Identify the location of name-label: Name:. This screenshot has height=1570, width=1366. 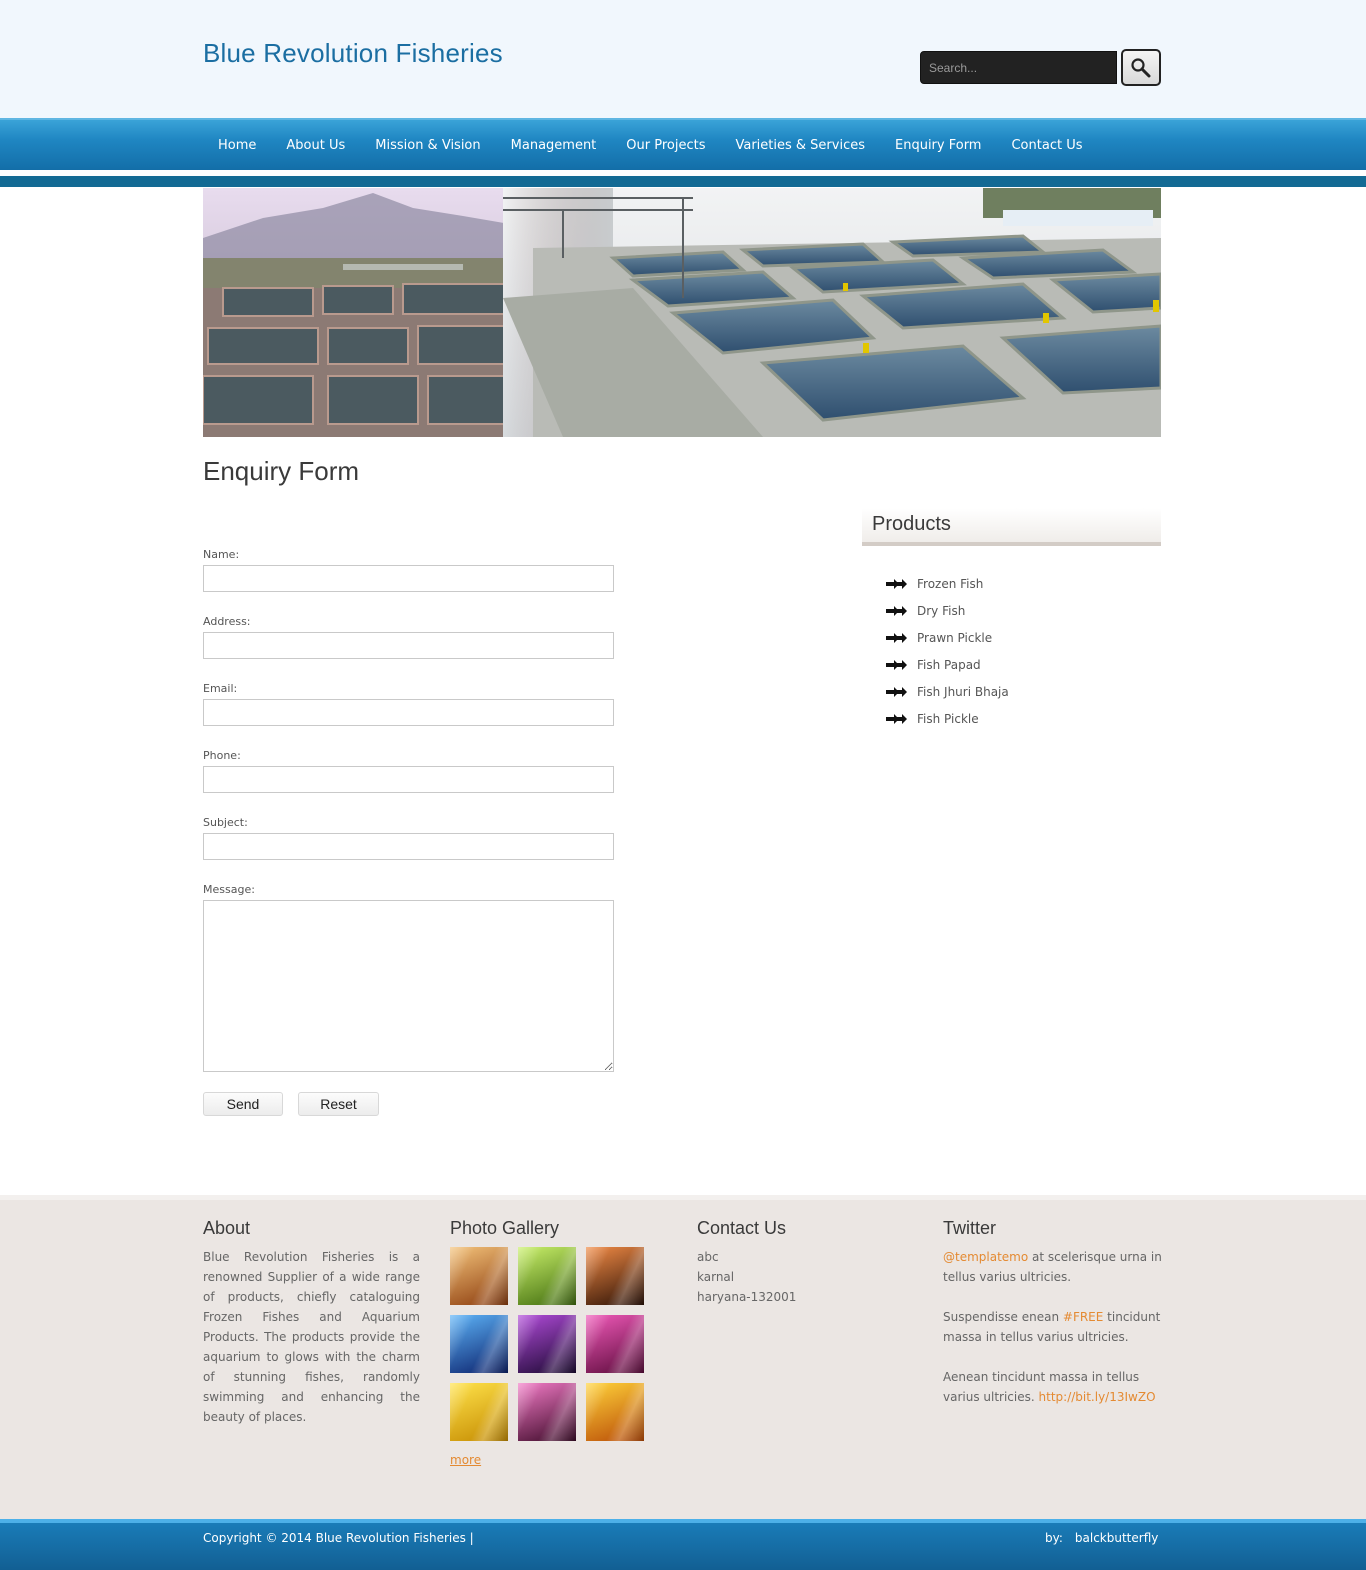
(221, 554).